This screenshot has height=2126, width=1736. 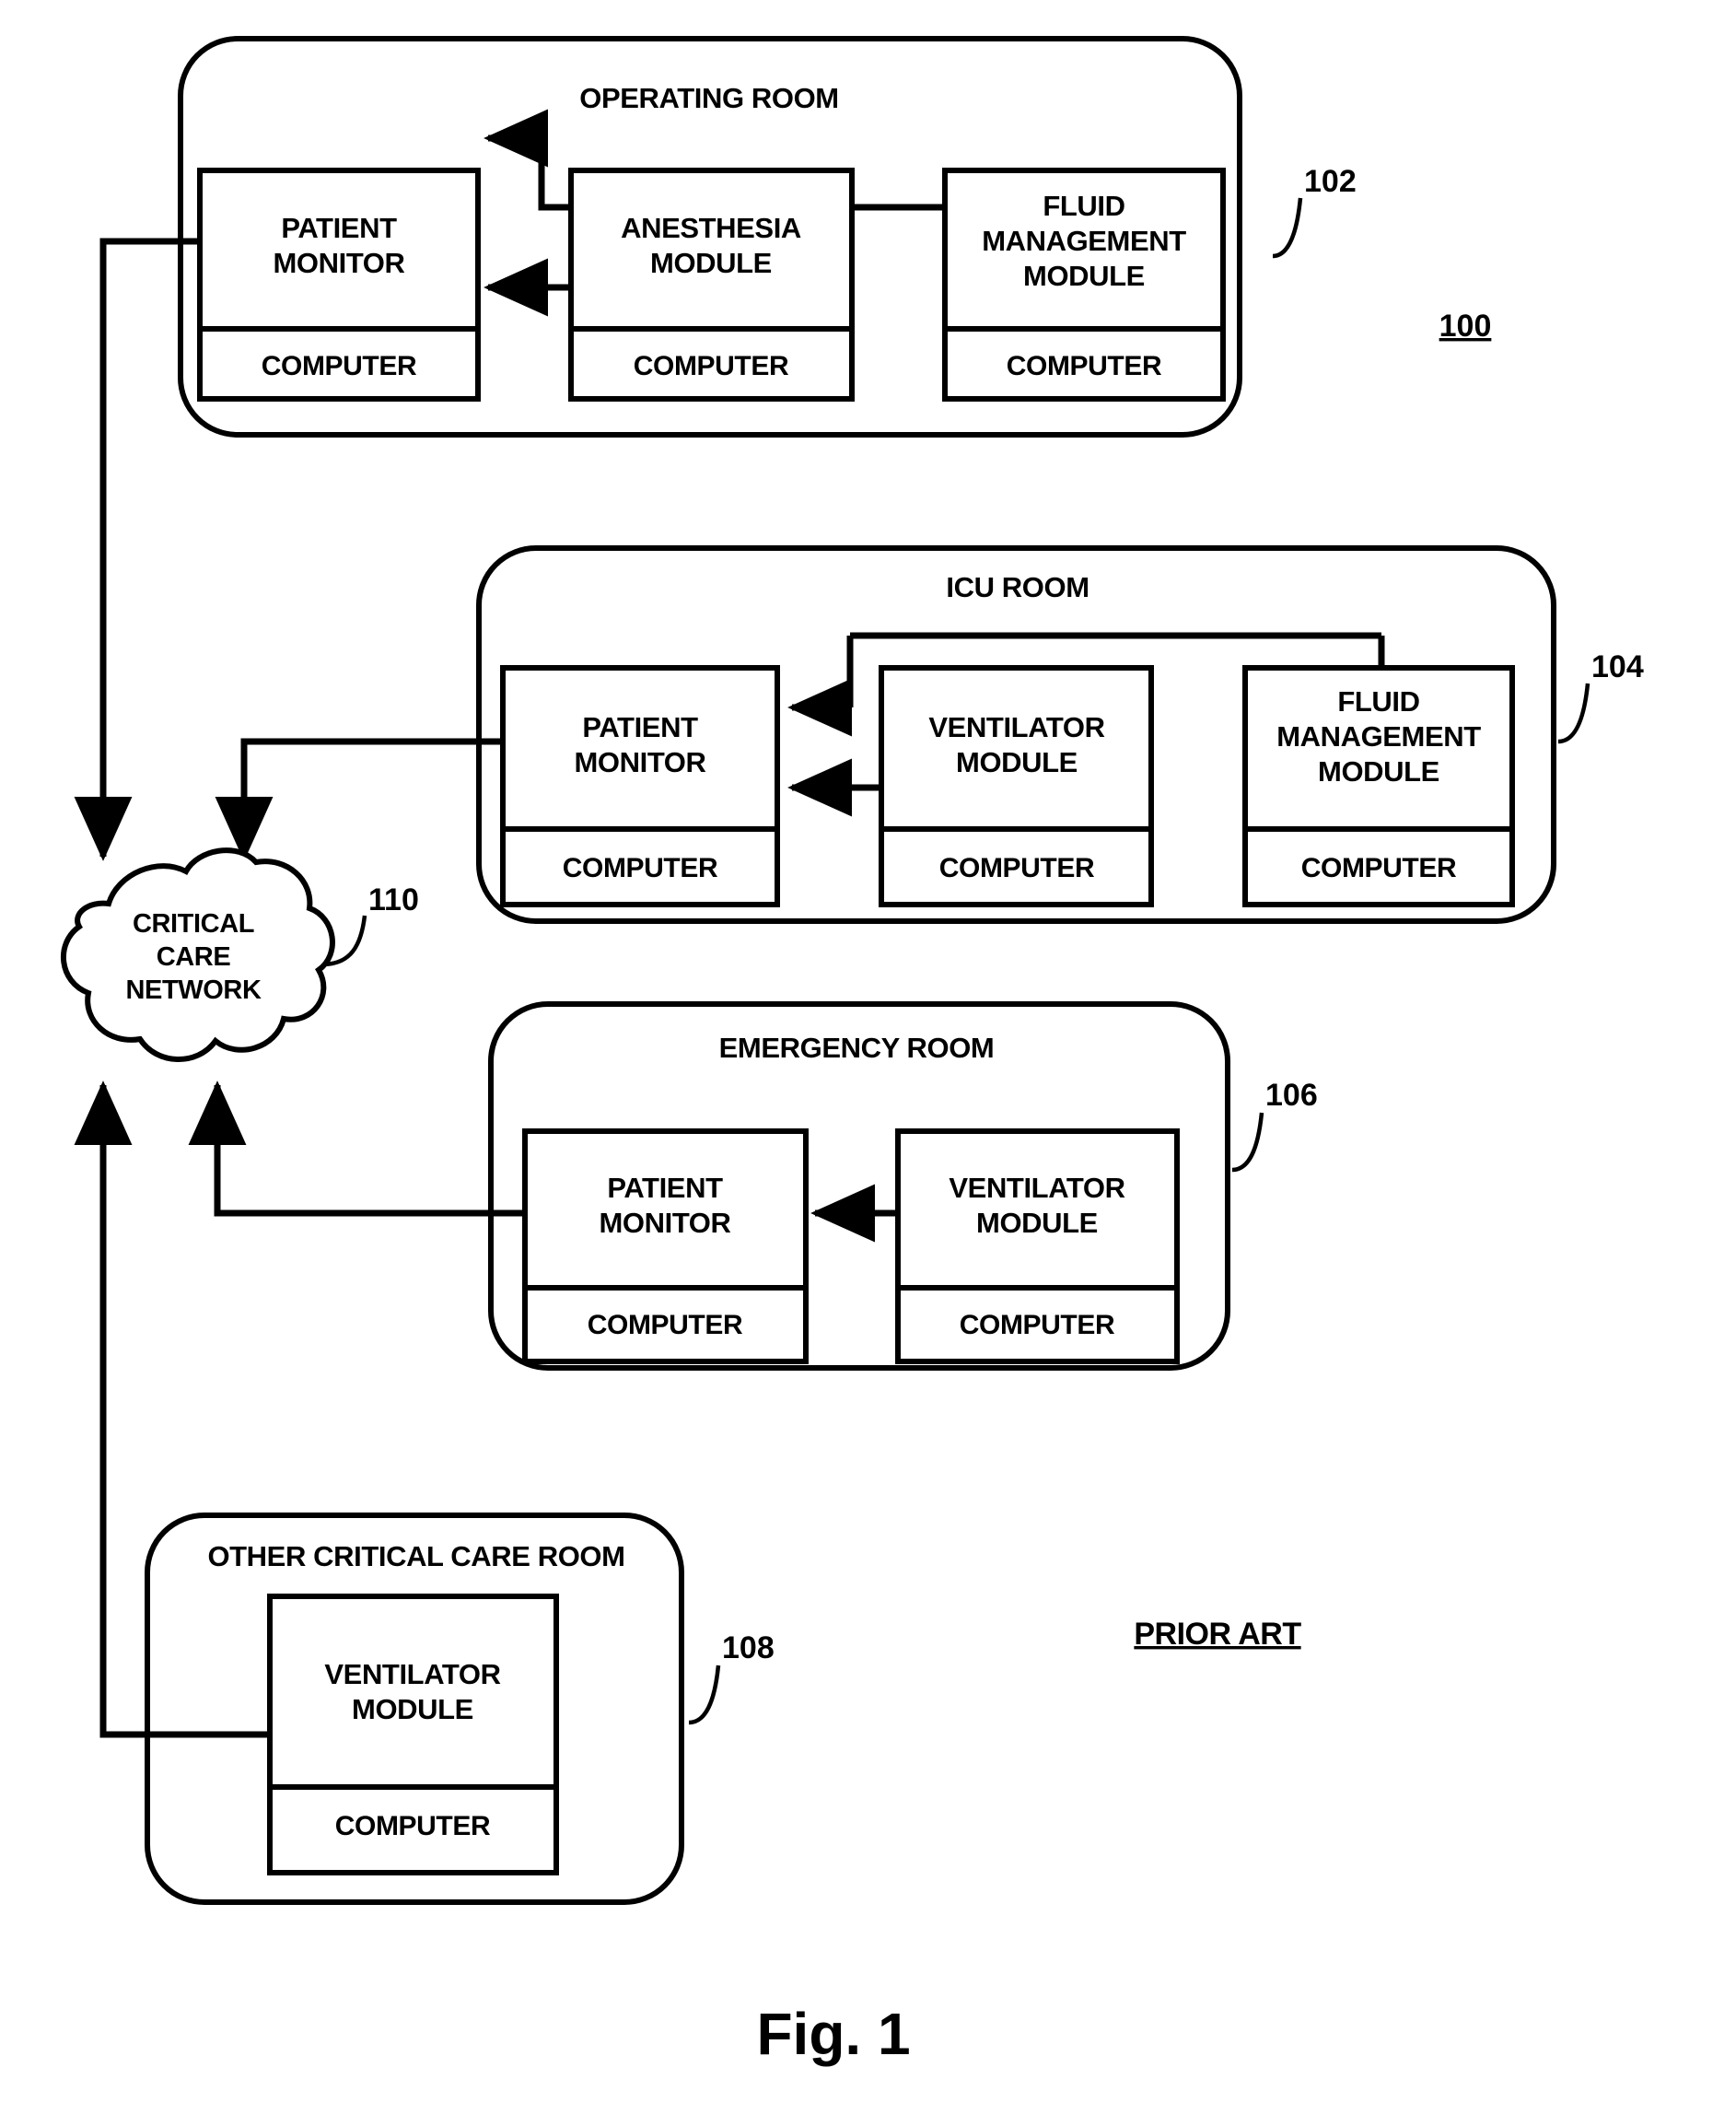 What do you see at coordinates (1217, 1634) in the screenshot?
I see `prior-art-label: PRIOR ART` at bounding box center [1217, 1634].